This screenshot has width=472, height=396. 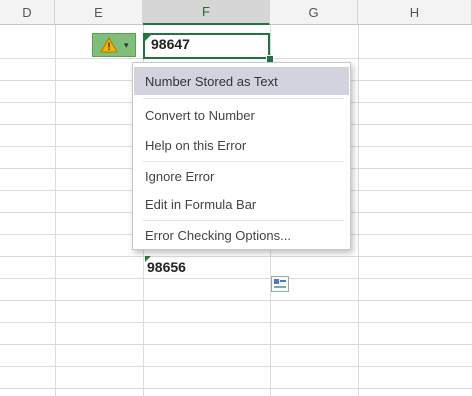 I want to click on menu-item-edit-in-formula-bar: Edit in Formula Bar, so click(x=241, y=204).